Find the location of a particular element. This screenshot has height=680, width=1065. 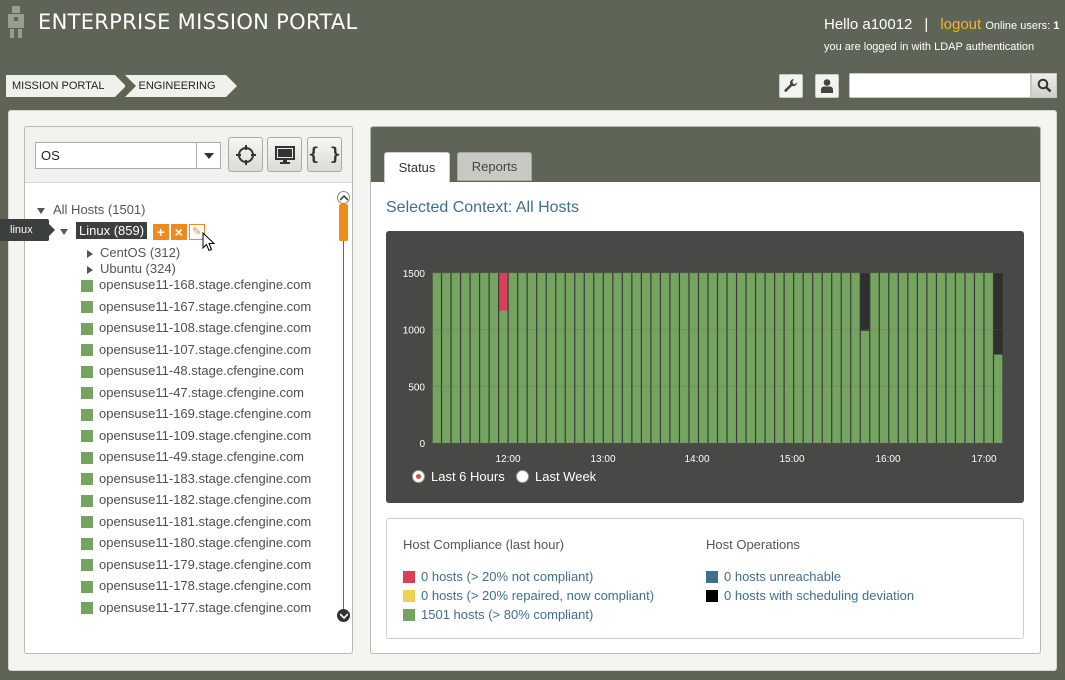

range-option-6h: Last 6 Hours is located at coordinates (458, 476).